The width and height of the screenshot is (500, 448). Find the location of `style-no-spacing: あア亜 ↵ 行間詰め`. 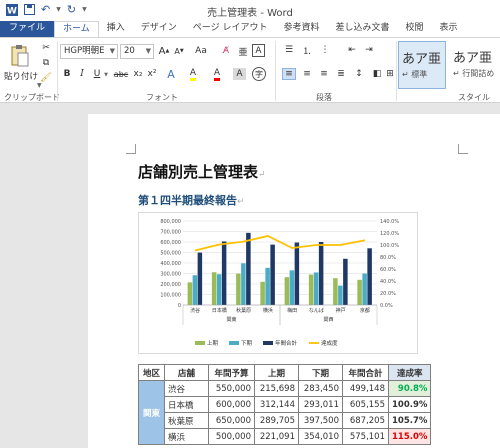

style-no-spacing: あア亜 ↵ 行間詰め is located at coordinates (475, 65).